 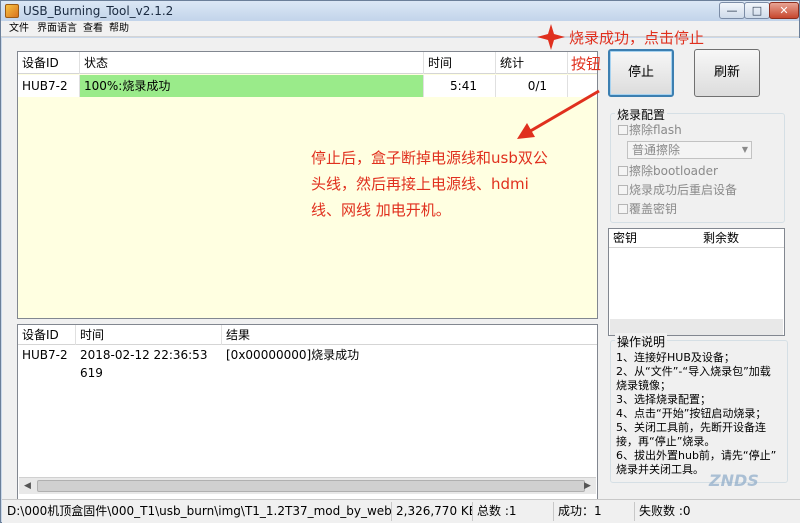 I want to click on key-col-remaining: 剩余数, so click(x=741, y=238).